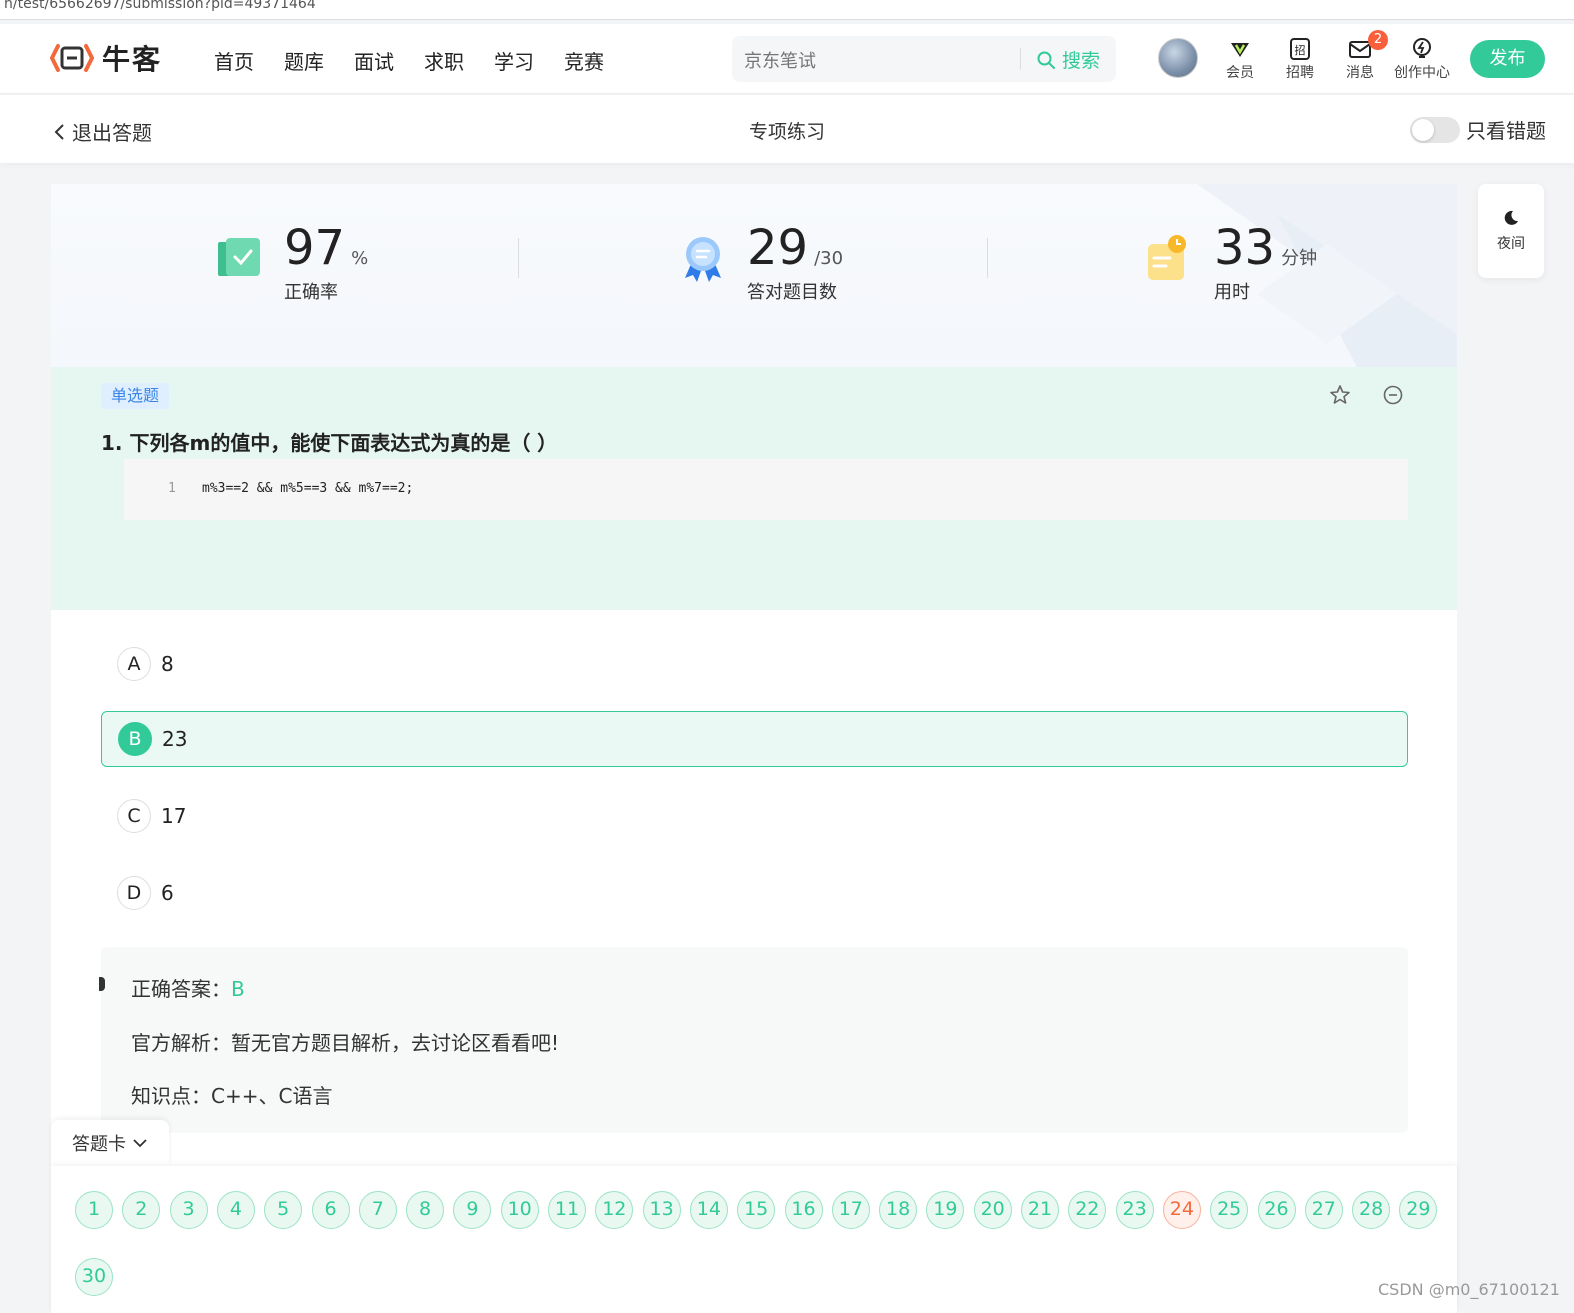 The width and height of the screenshot is (1574, 1313). What do you see at coordinates (1423, 129) in the screenshot?
I see `toggle-knob` at bounding box center [1423, 129].